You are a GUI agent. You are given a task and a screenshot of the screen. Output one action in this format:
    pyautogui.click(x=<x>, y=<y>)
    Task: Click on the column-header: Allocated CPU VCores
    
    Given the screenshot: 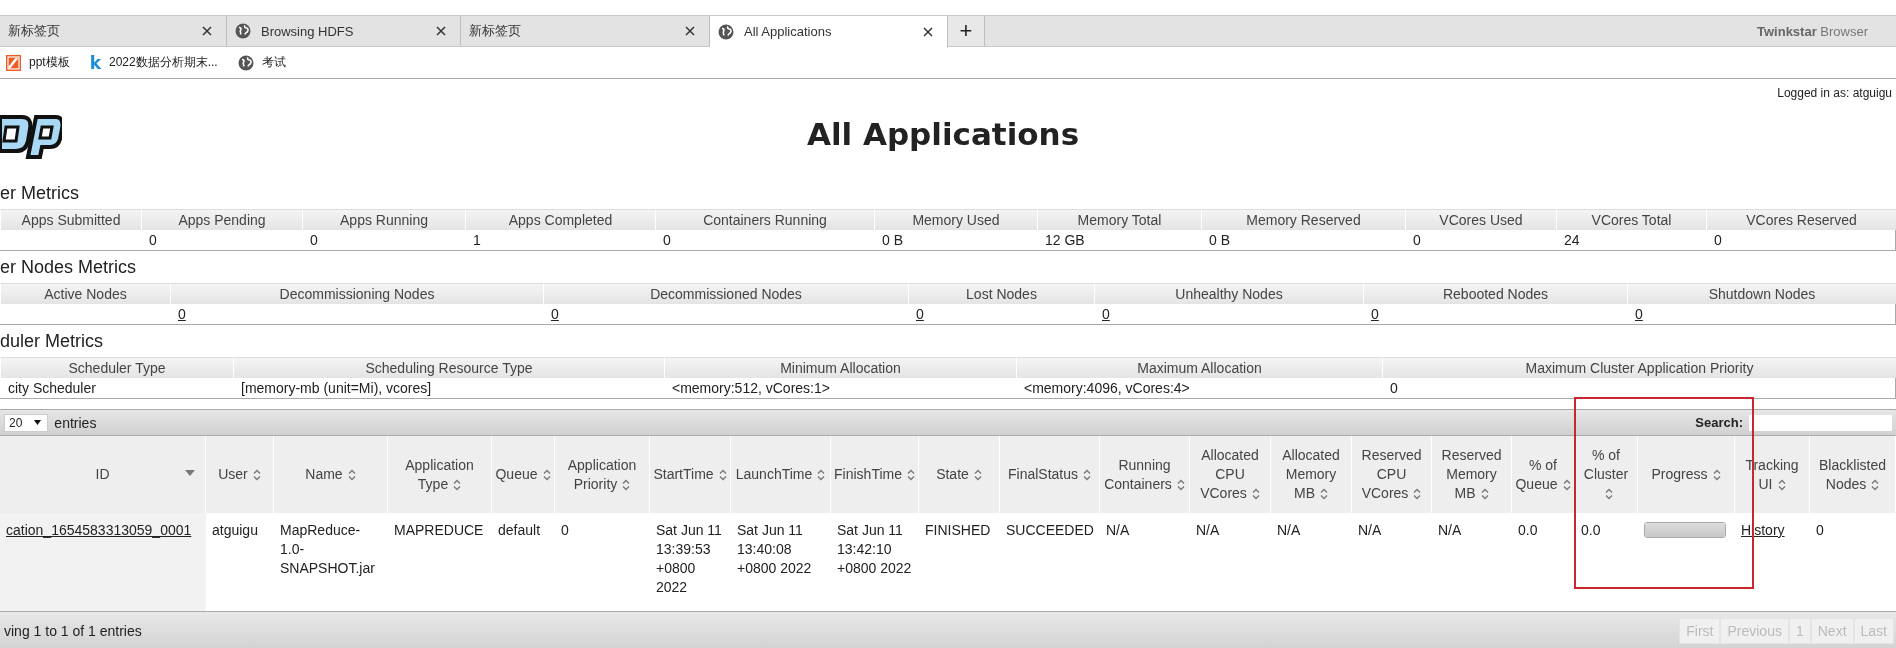 What is the action you would take?
    pyautogui.click(x=1230, y=474)
    